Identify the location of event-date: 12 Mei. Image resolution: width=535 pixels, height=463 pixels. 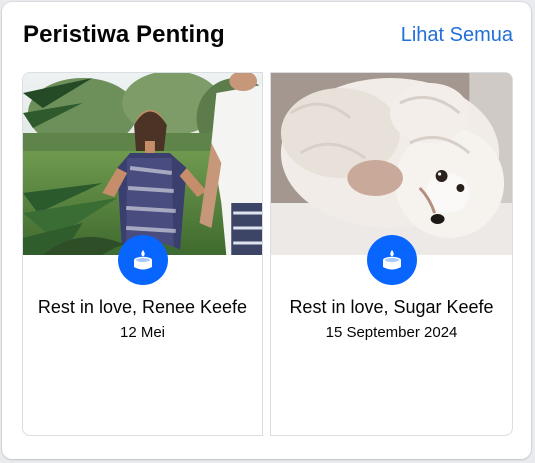
(142, 332).